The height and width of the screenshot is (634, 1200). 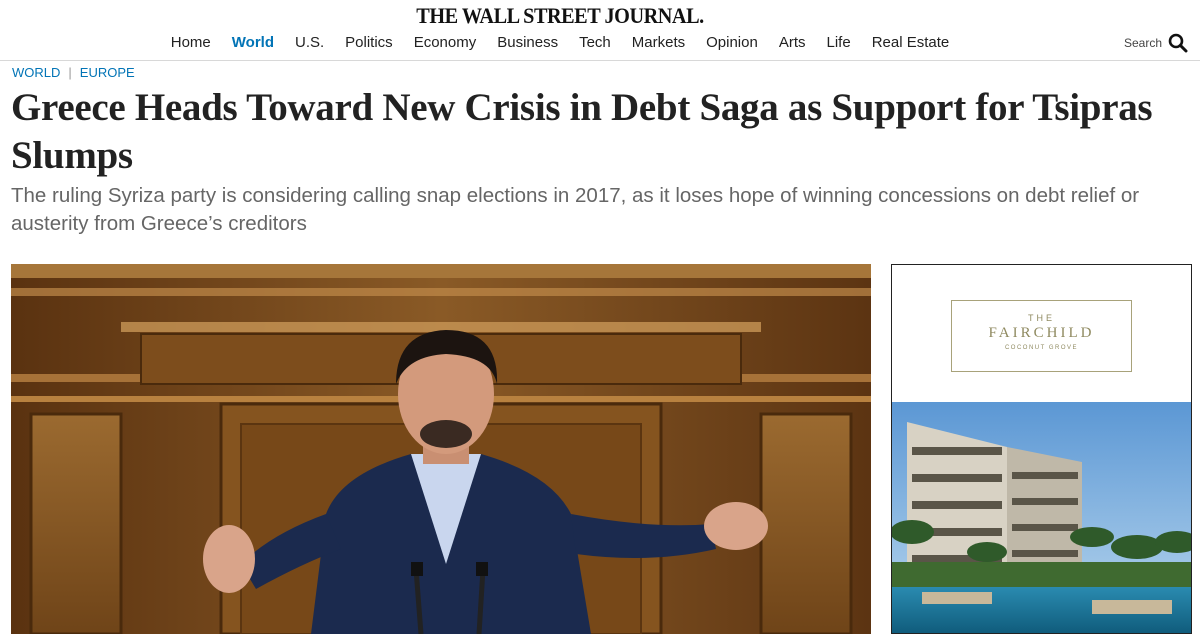 I want to click on nav-home: Home, so click(x=190, y=43).